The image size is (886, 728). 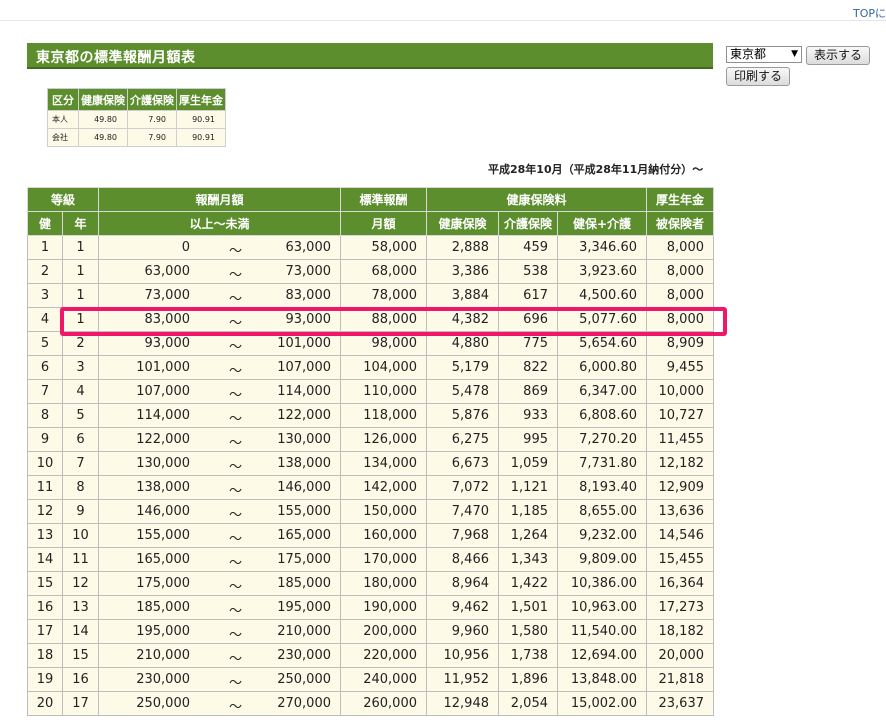 I want to click on print-button: 印刷する, so click(x=758, y=76).